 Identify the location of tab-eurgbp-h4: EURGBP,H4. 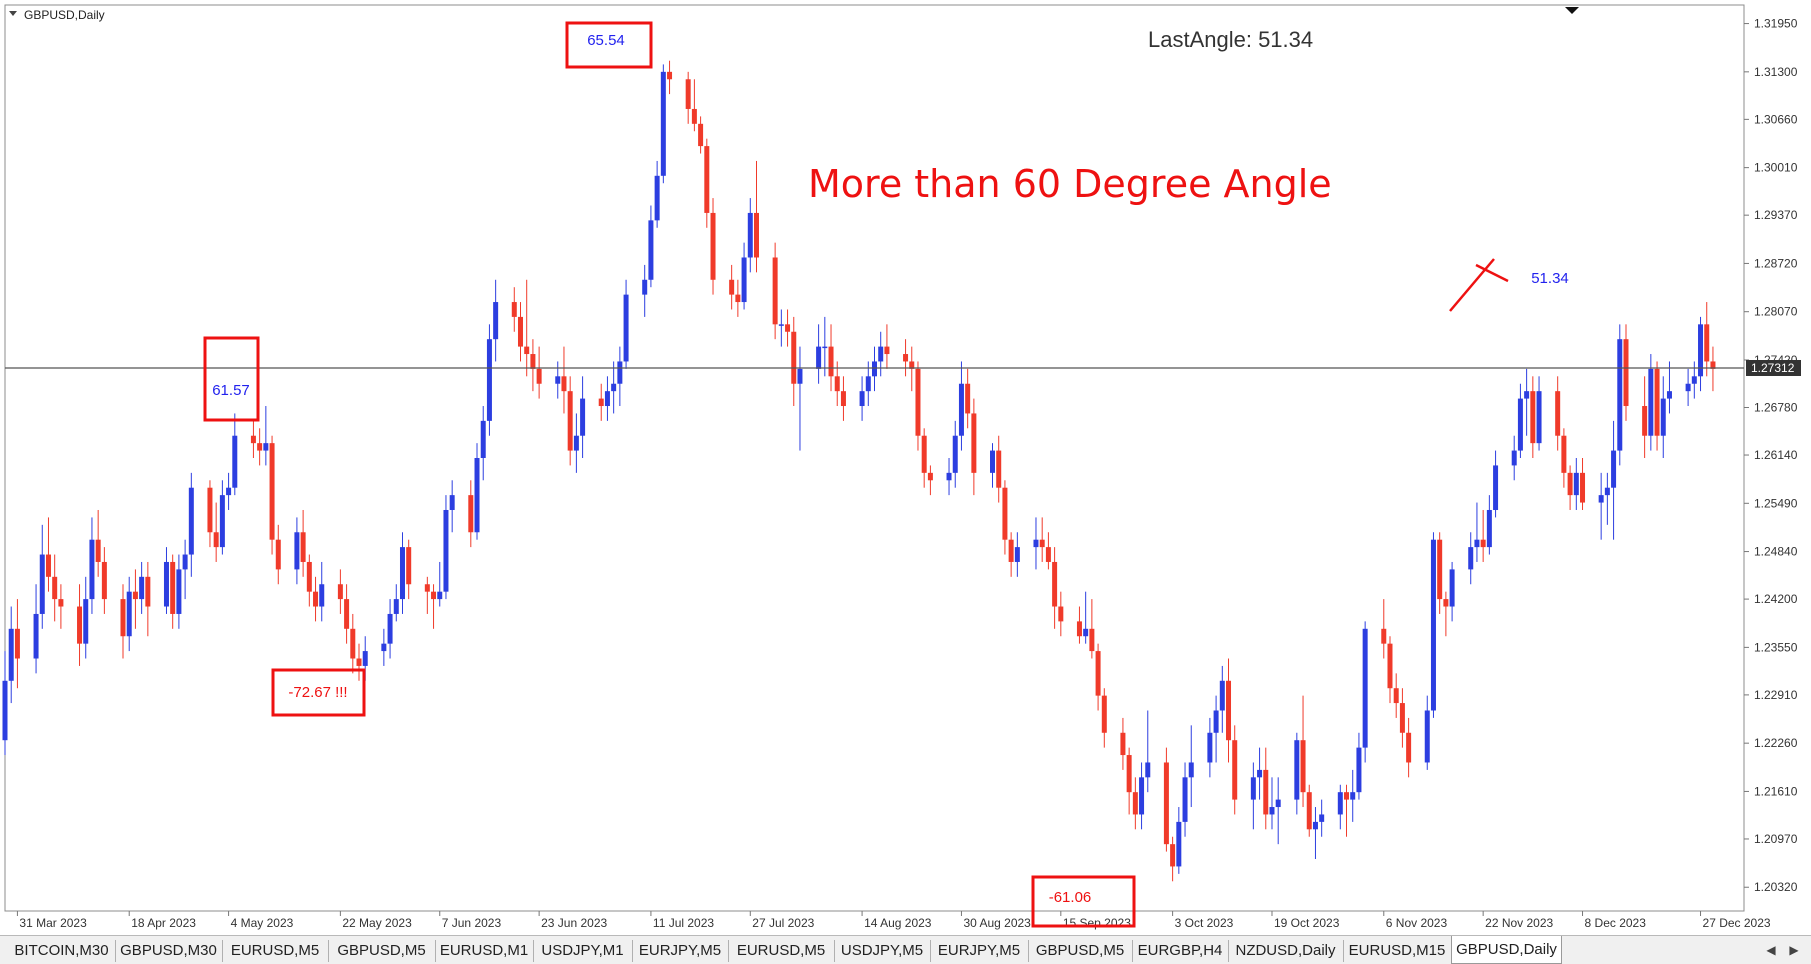
(1180, 951).